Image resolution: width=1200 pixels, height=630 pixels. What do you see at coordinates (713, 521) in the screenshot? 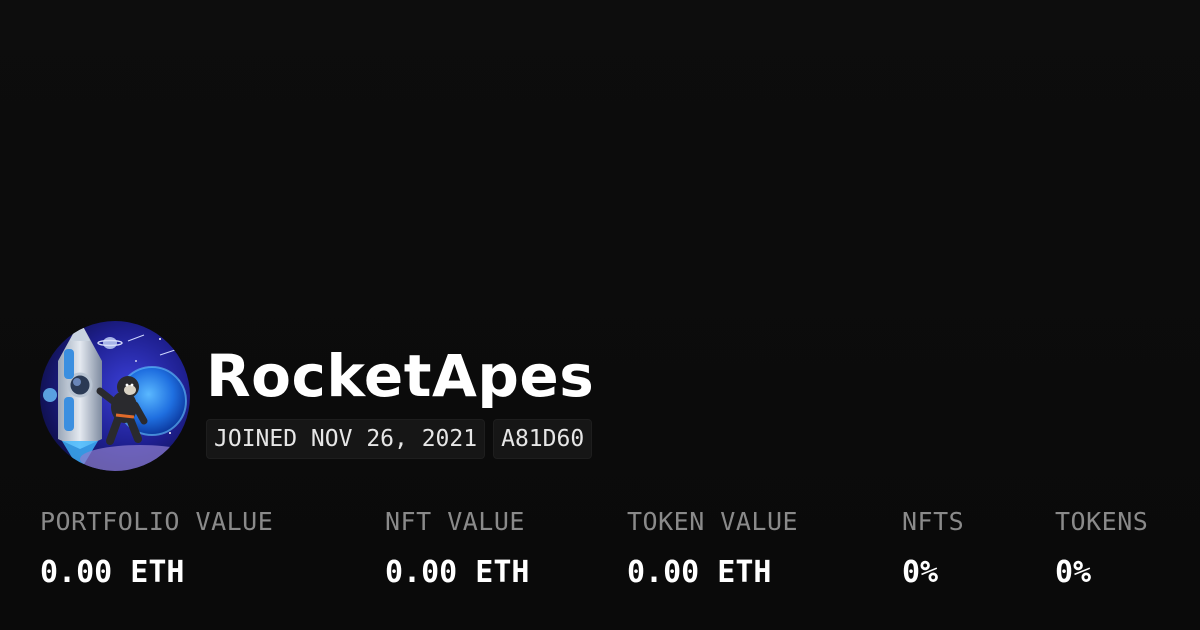
I see `stat-label: TOKEN VALUE` at bounding box center [713, 521].